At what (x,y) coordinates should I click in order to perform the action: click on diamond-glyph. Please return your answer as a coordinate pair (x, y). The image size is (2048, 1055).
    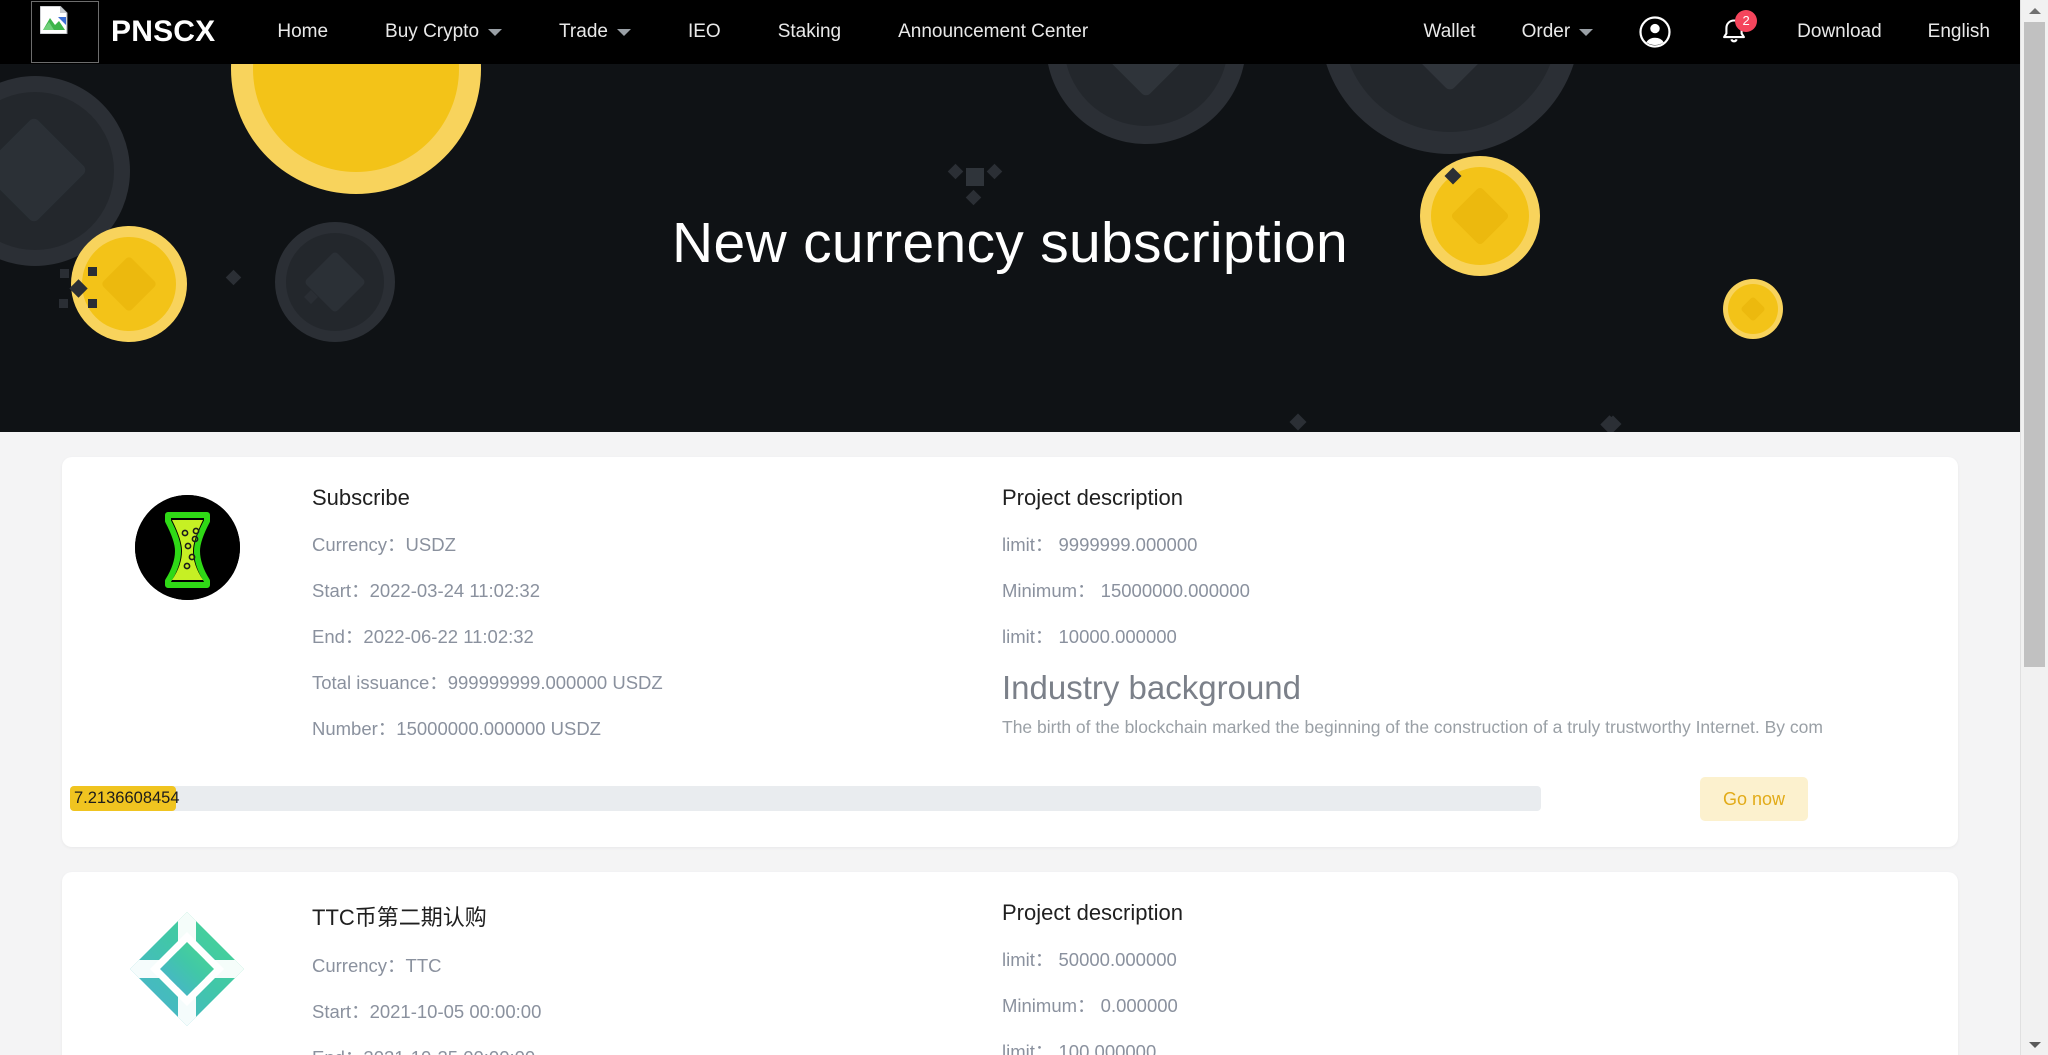
    Looking at the image, I should click on (187, 969).